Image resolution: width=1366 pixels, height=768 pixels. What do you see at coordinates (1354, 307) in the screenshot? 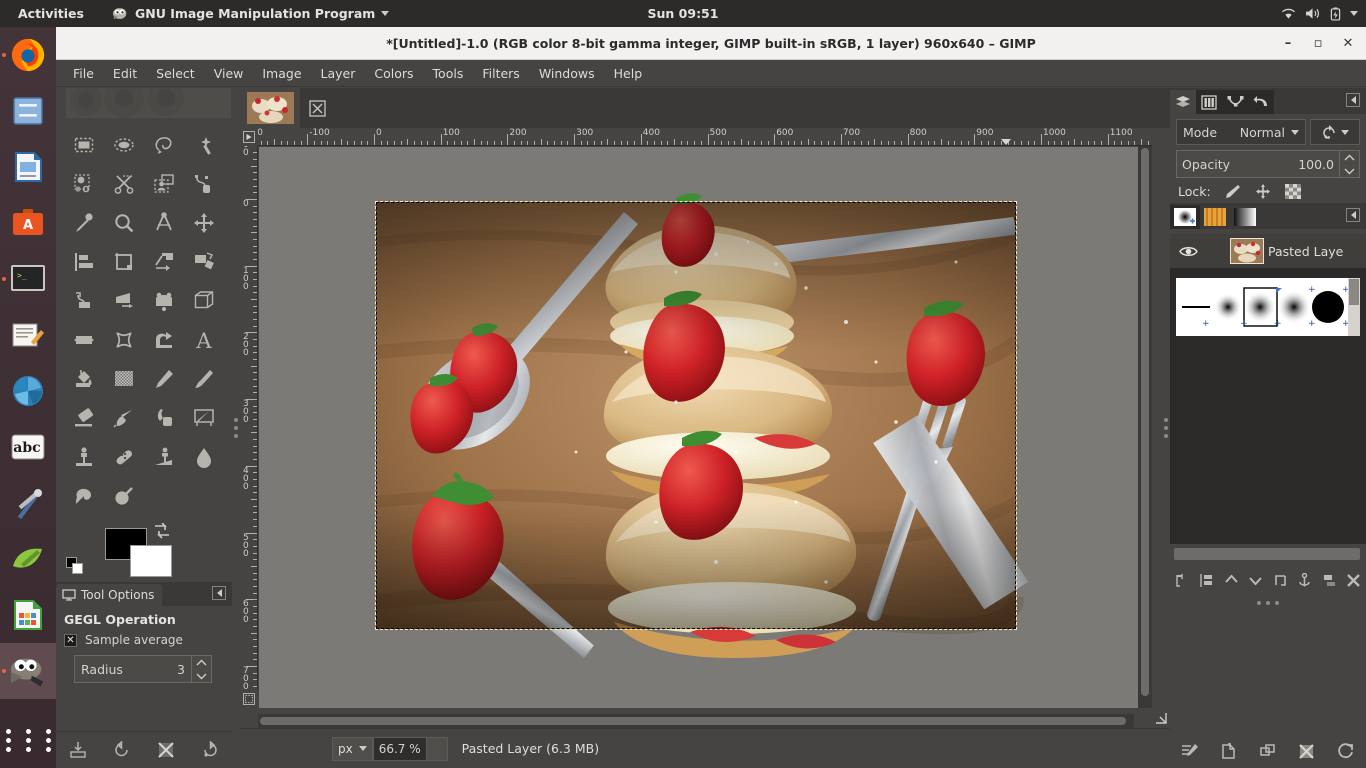
I see `brush-grid-scrollbar` at bounding box center [1354, 307].